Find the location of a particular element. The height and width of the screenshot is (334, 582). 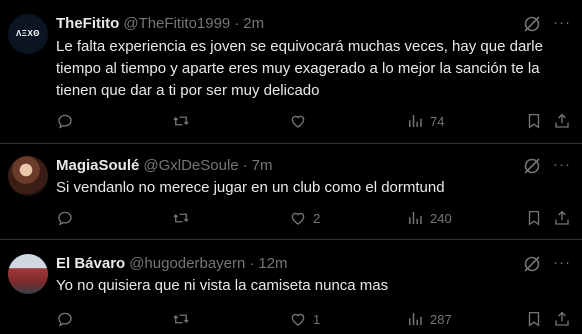

avatar: ΛΞXΘ is located at coordinates (28, 34).